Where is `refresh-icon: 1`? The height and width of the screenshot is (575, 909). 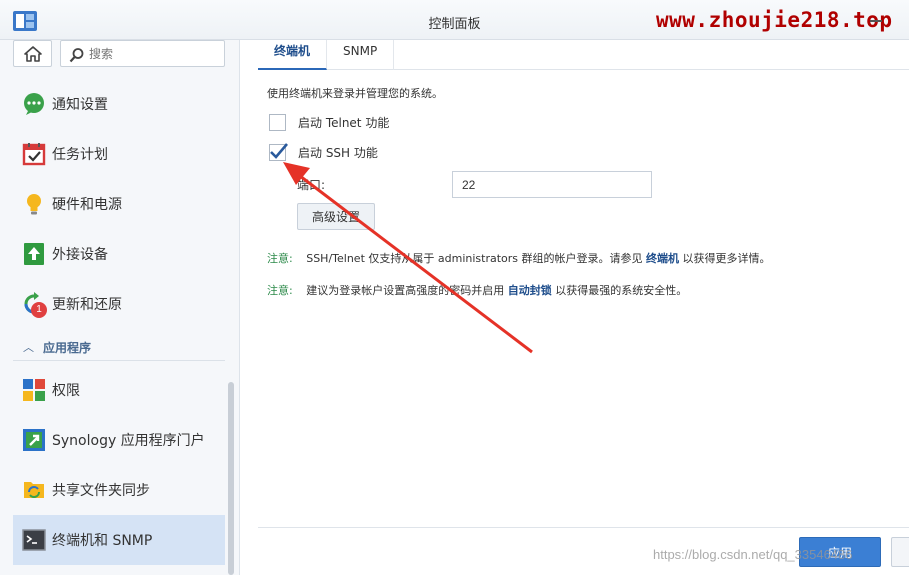
refresh-icon: 1 is located at coordinates (34, 305).